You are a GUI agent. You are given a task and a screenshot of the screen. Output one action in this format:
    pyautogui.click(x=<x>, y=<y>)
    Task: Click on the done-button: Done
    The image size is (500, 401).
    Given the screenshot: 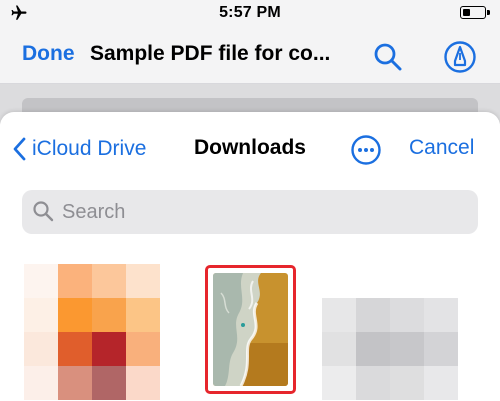 What is the action you would take?
    pyautogui.click(x=48, y=54)
    